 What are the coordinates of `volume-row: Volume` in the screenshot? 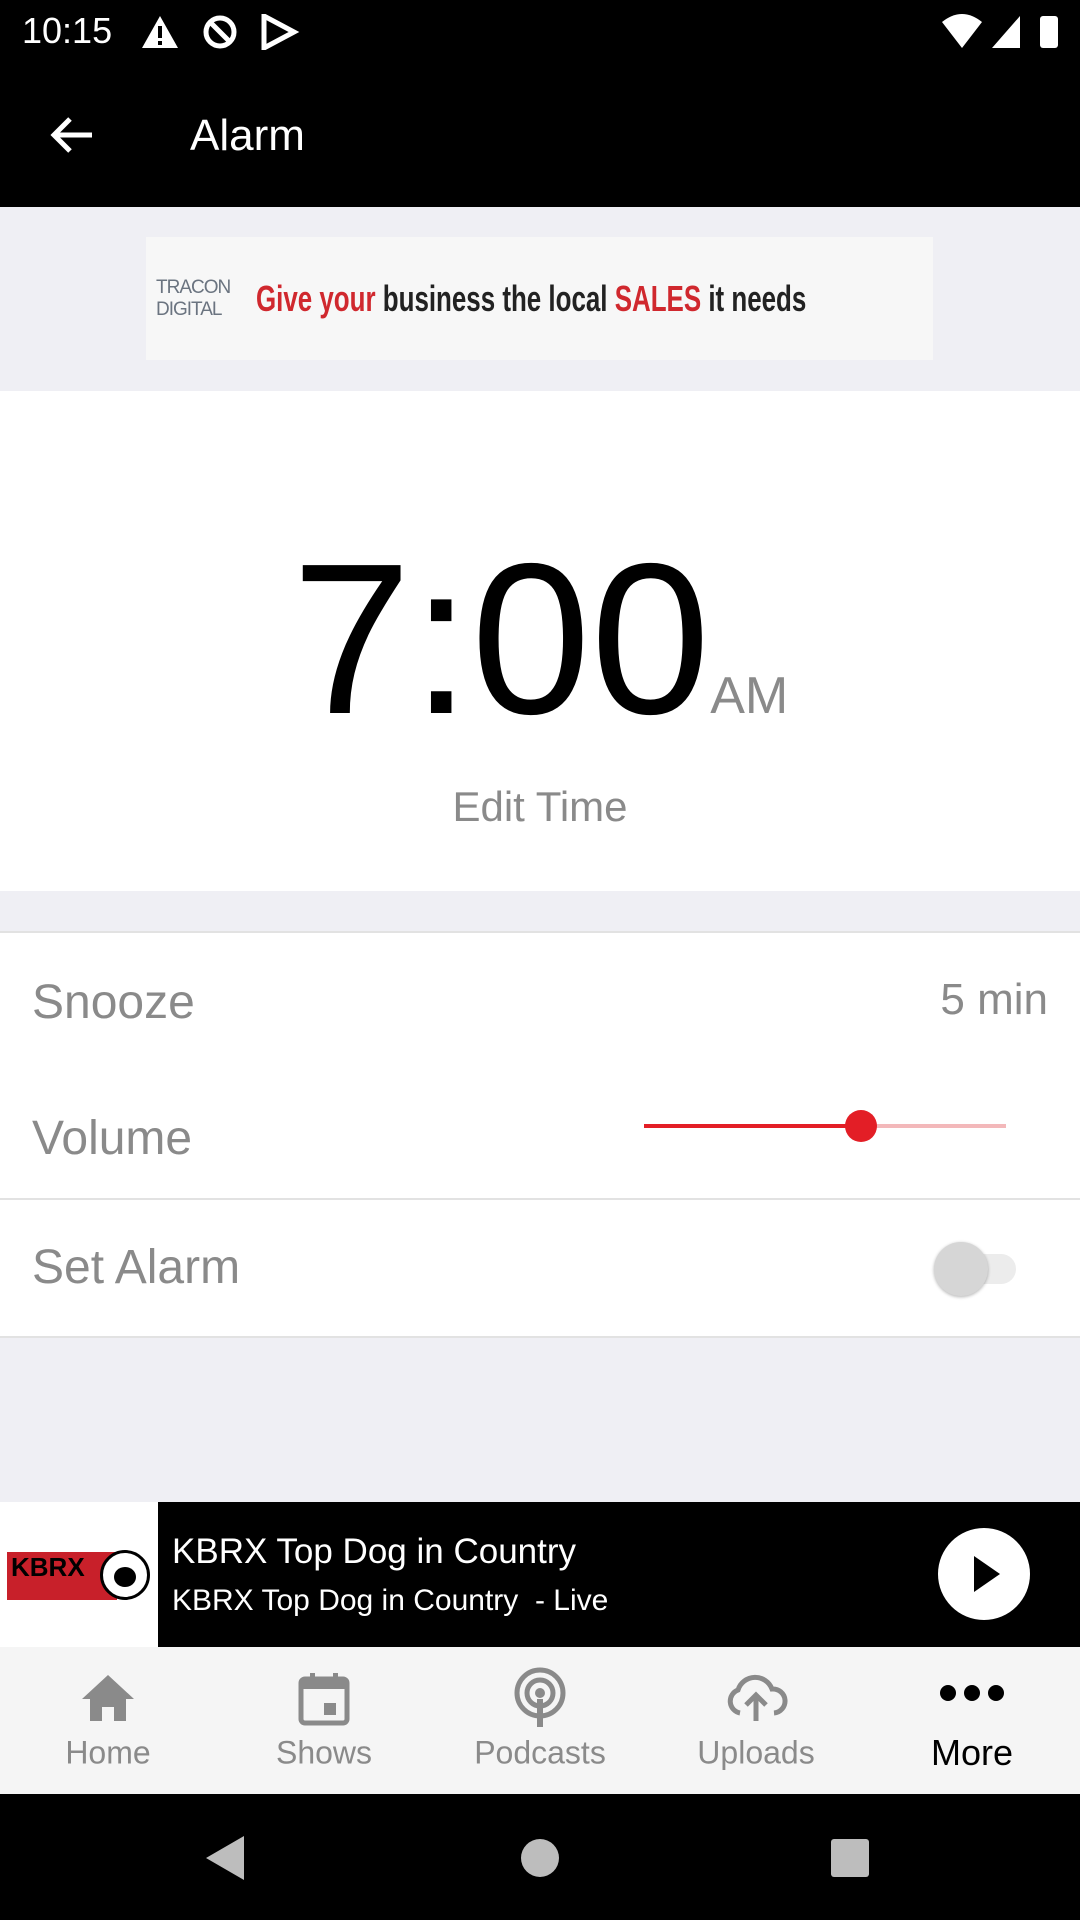 It's located at (540, 1134).